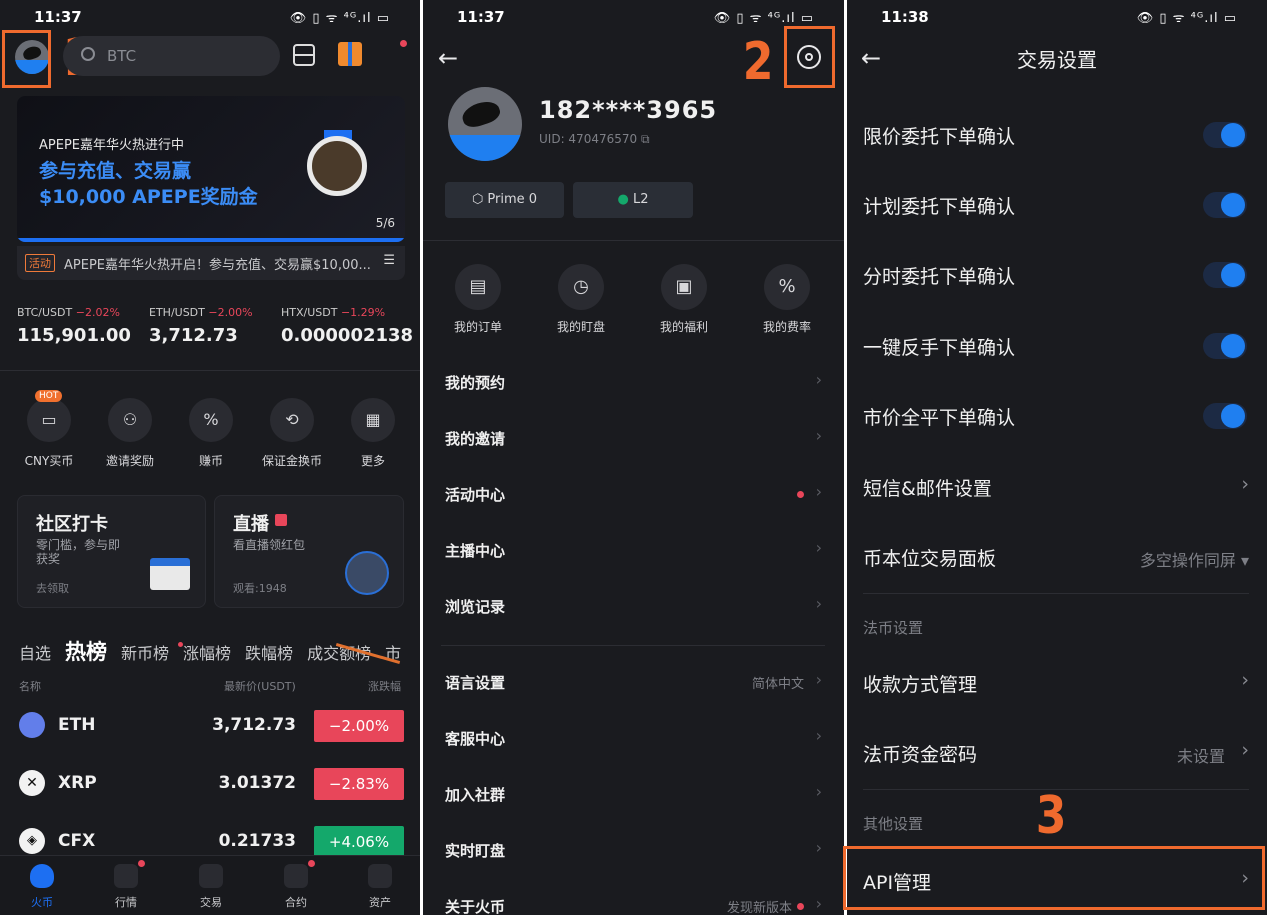 The width and height of the screenshot is (1267, 915). I want to click on ticker-pair: BTC/USDT, so click(45, 312).